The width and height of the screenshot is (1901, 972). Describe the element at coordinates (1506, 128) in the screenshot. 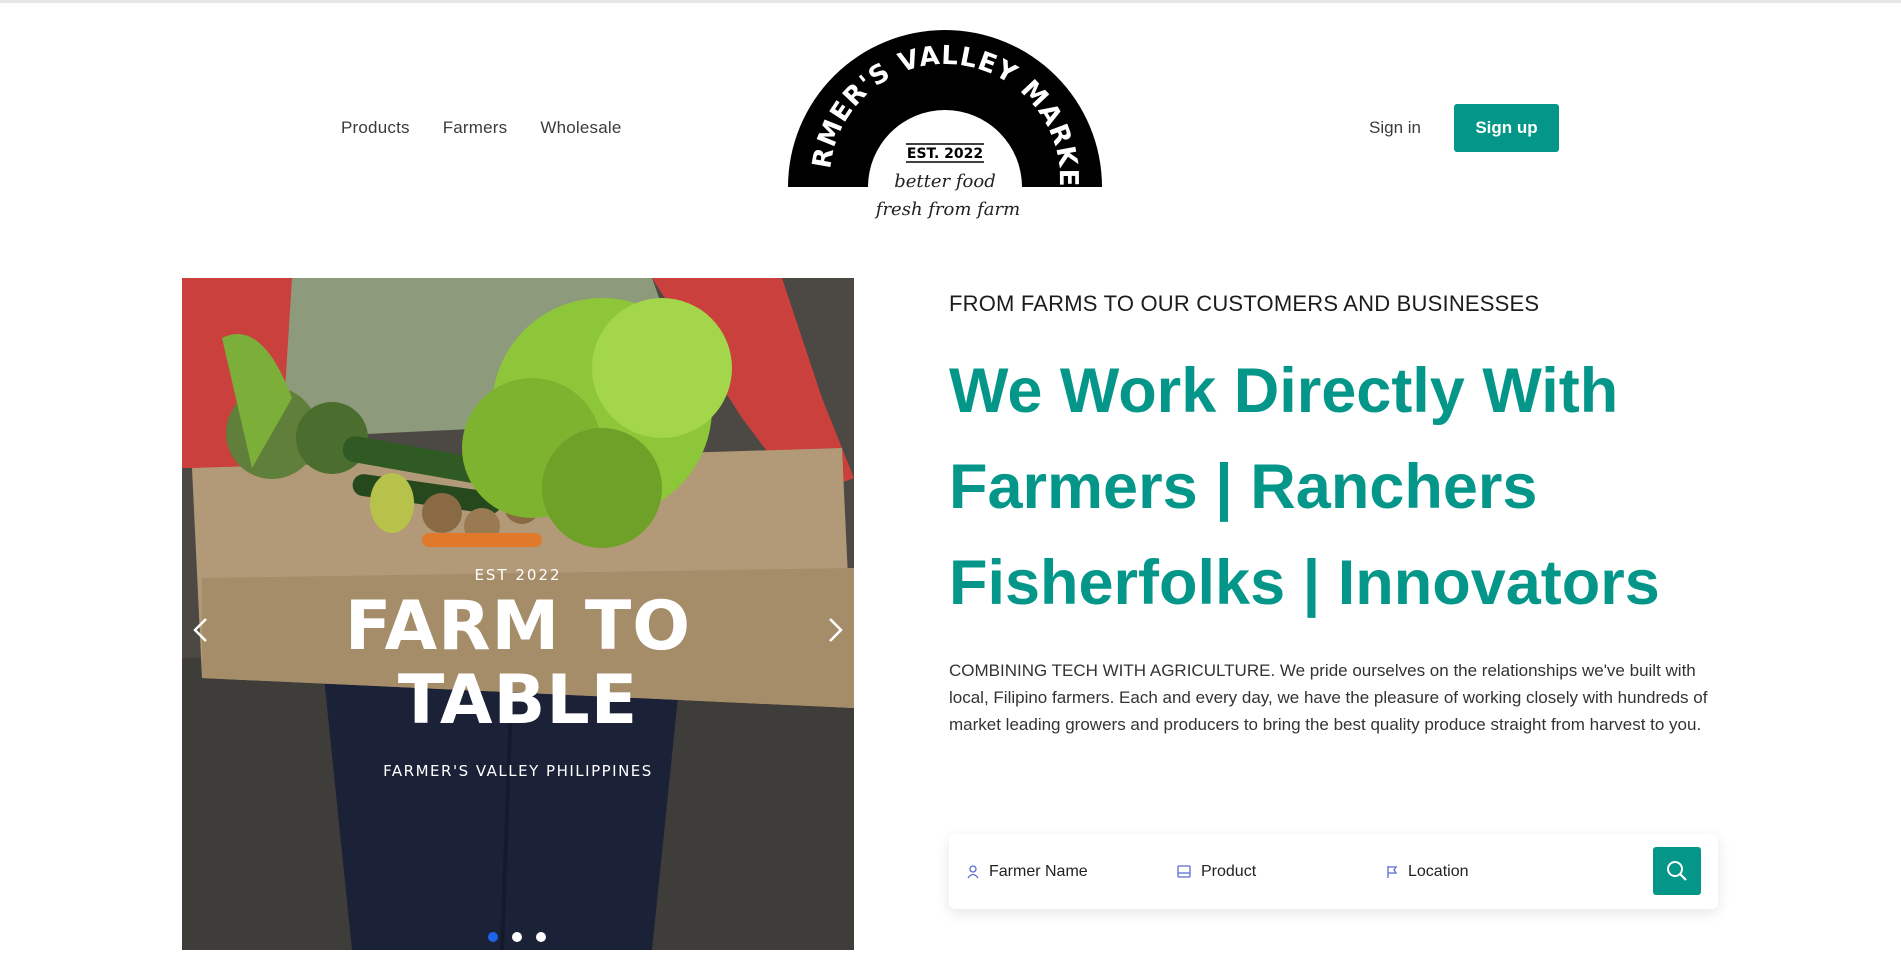

I see `signup-button: Sign up` at that location.